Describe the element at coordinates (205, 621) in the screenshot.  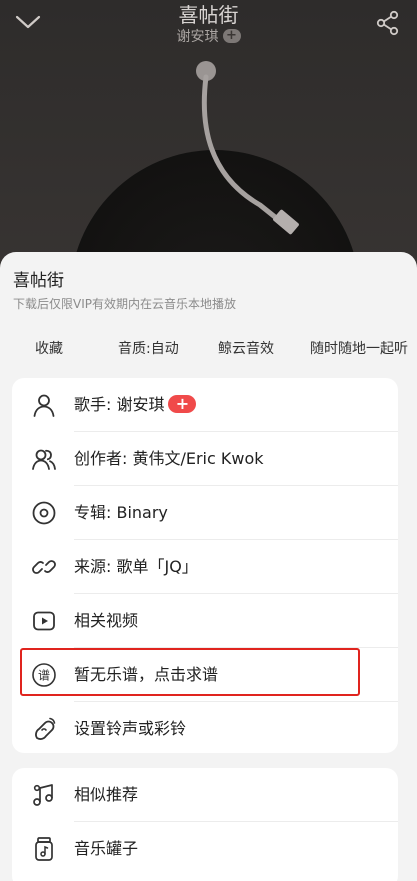
I see `related-videos-row: 相关视频` at that location.